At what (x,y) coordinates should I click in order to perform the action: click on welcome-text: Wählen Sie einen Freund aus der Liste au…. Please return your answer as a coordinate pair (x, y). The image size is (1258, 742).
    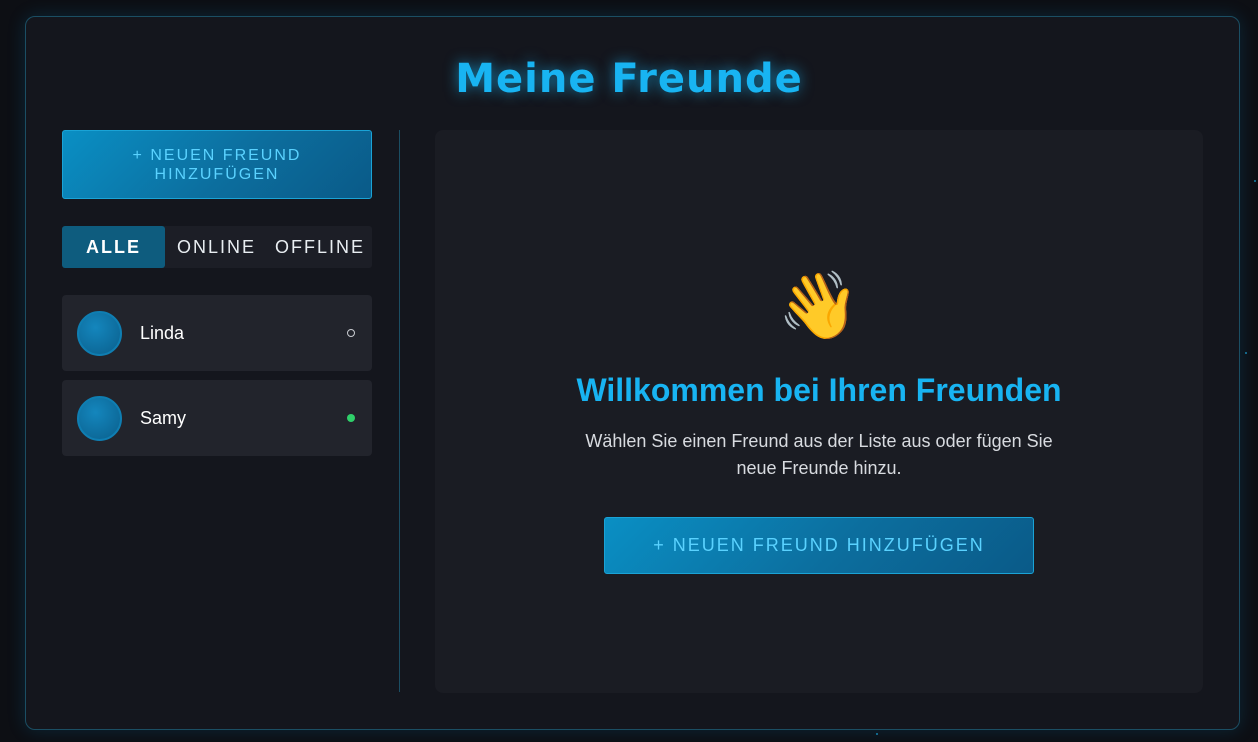
    Looking at the image, I should click on (819, 454).